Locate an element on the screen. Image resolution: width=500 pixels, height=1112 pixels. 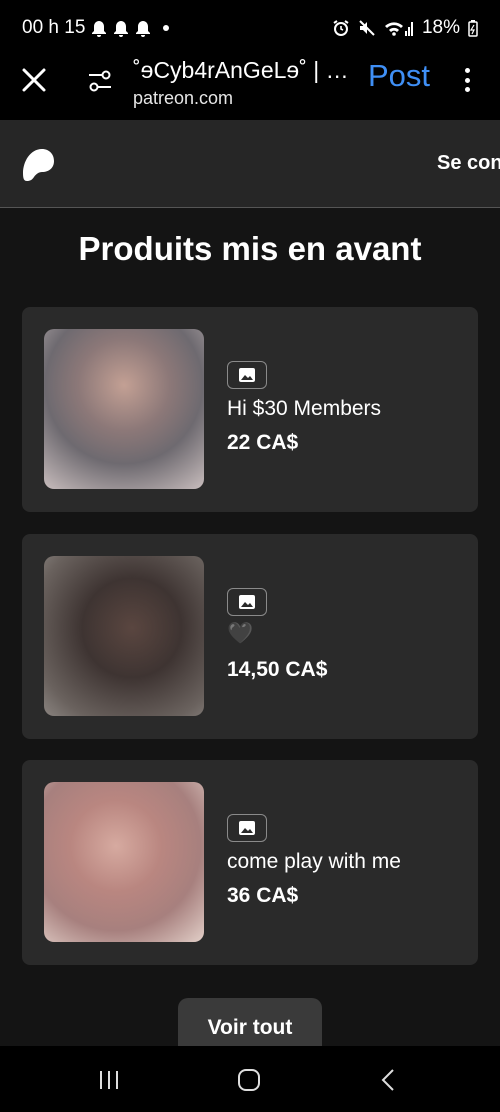
post-button: Post is located at coordinates (399, 76).